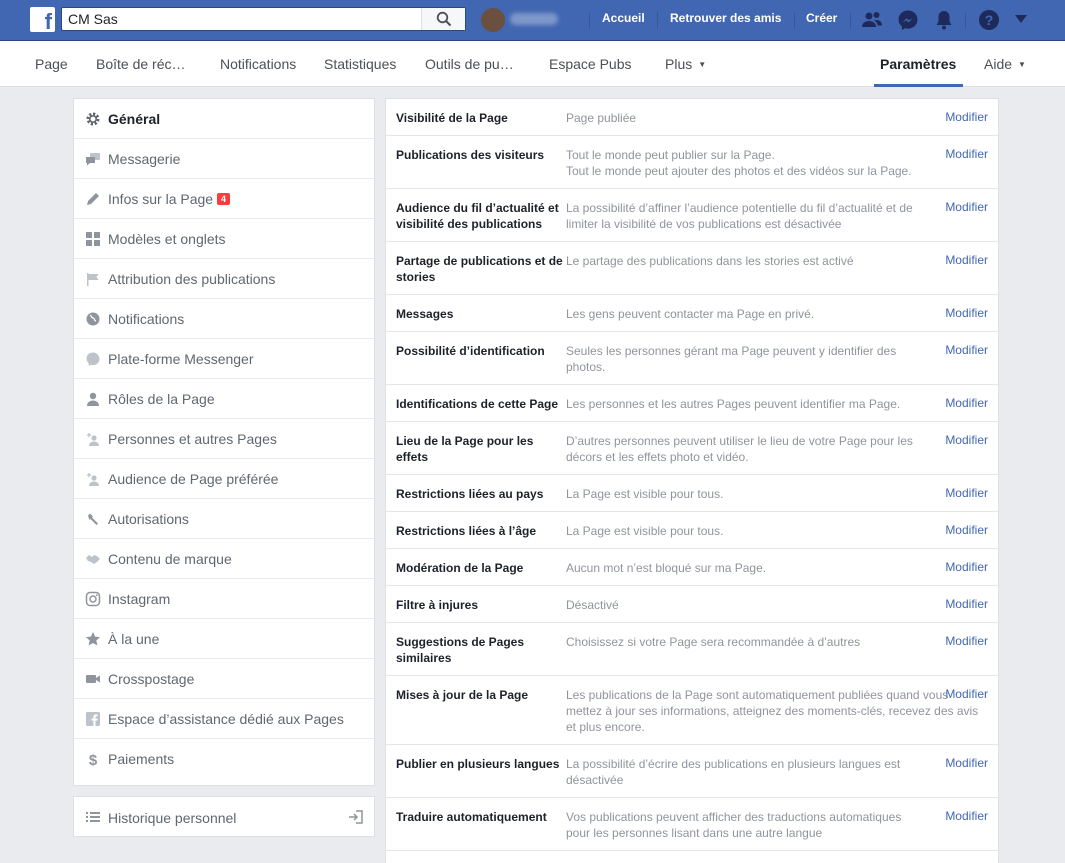 Image resolution: width=1065 pixels, height=863 pixels. What do you see at coordinates (93, 719) in the screenshot?
I see `facebook-icon` at bounding box center [93, 719].